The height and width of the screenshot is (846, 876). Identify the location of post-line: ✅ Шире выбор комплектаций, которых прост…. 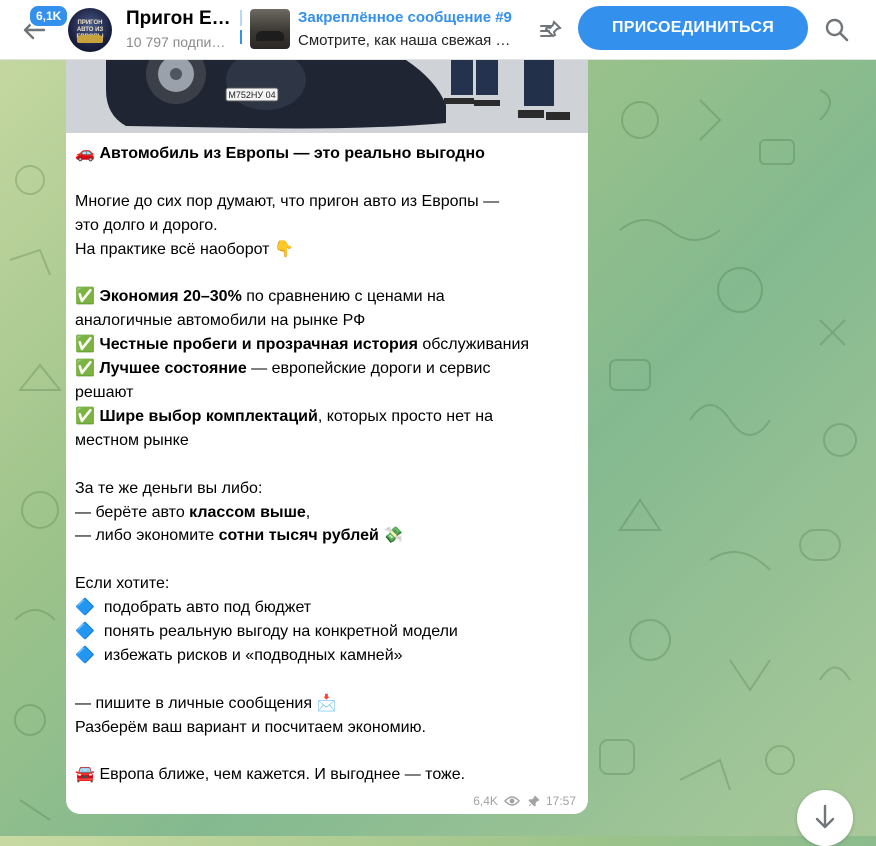
(328, 417).